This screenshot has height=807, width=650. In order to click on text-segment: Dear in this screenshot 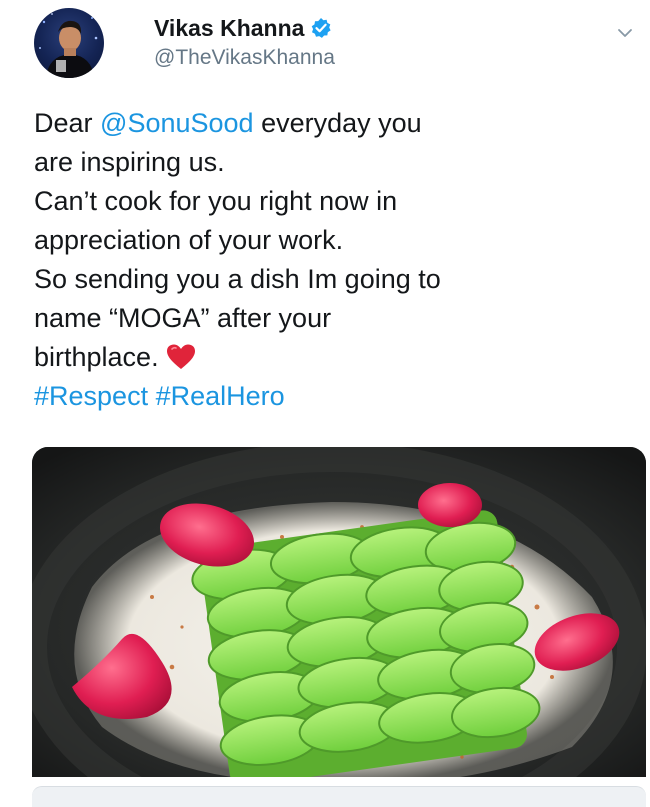, I will do `click(67, 123)`.